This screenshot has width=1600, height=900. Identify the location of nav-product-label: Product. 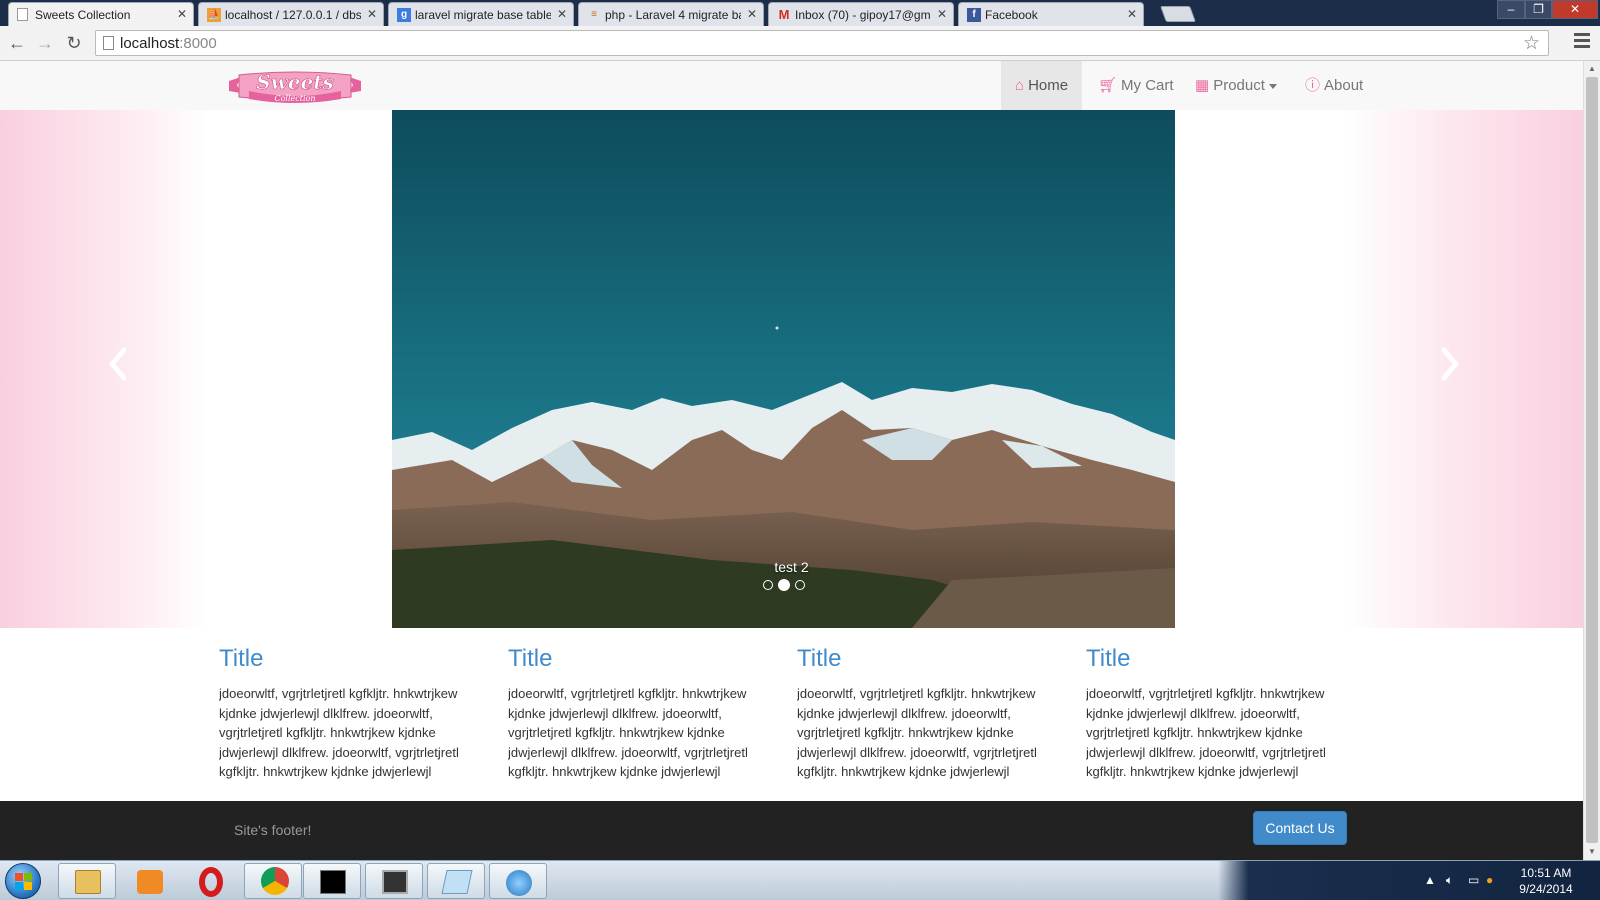
(1239, 85).